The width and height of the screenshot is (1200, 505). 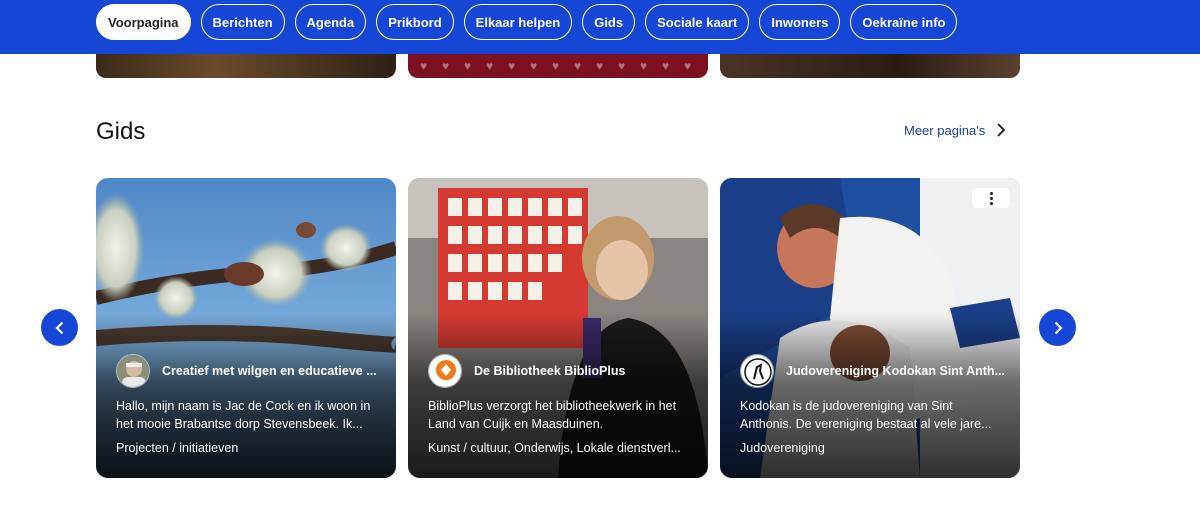 I want to click on nav-elkaar-helpen: Elkaar helpen, so click(x=518, y=22).